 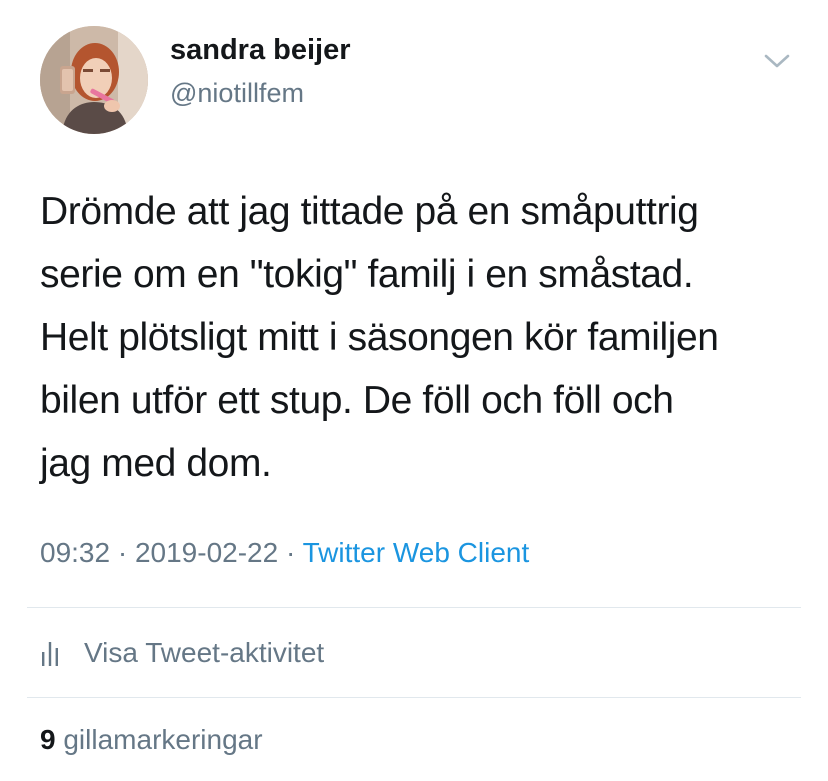 What do you see at coordinates (237, 93) in the screenshot?
I see `user-handle: @niotillfem` at bounding box center [237, 93].